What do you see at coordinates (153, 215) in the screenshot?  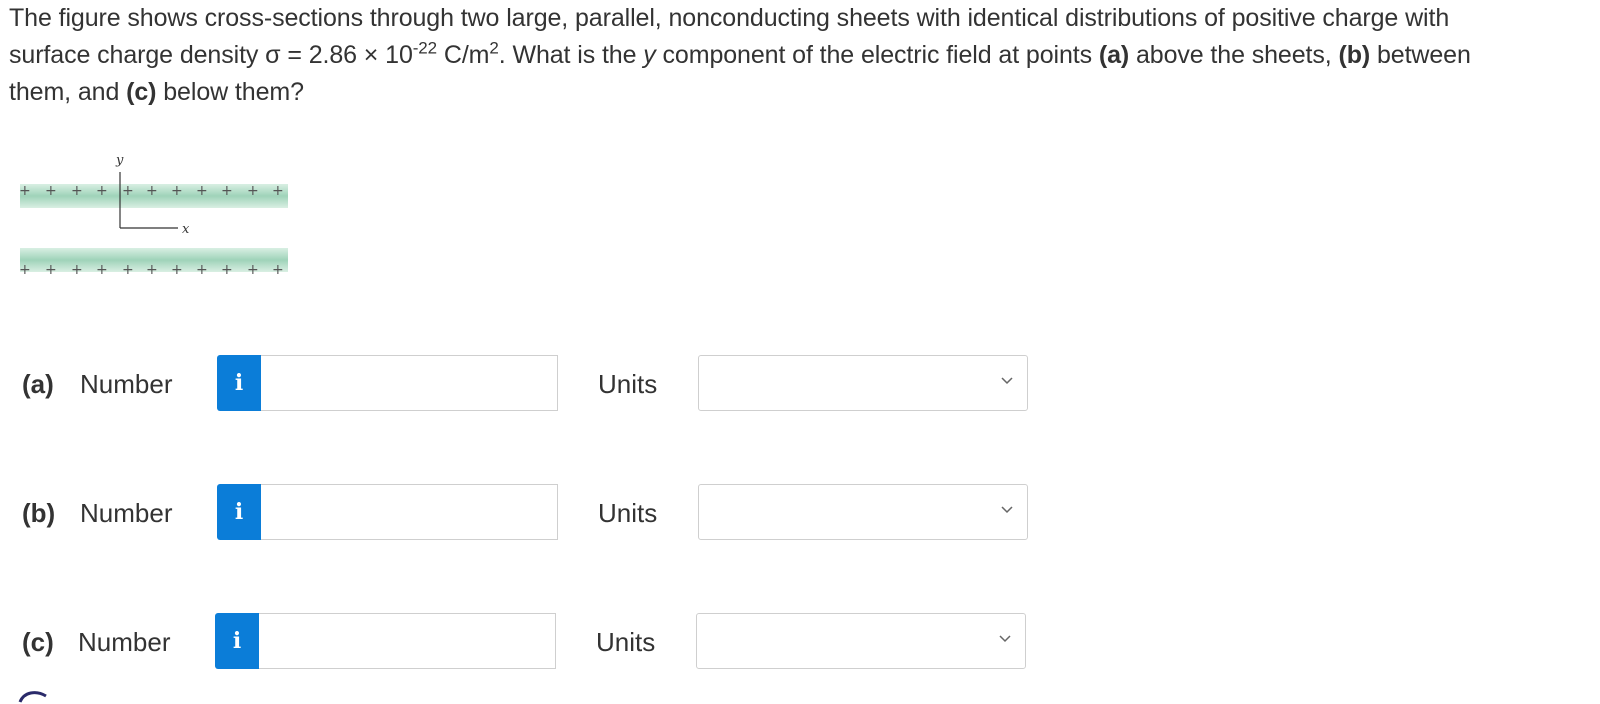 I see `charged-sheets-figure: + + + + + + + + + + + + + + + + + + + + + + y x` at bounding box center [153, 215].